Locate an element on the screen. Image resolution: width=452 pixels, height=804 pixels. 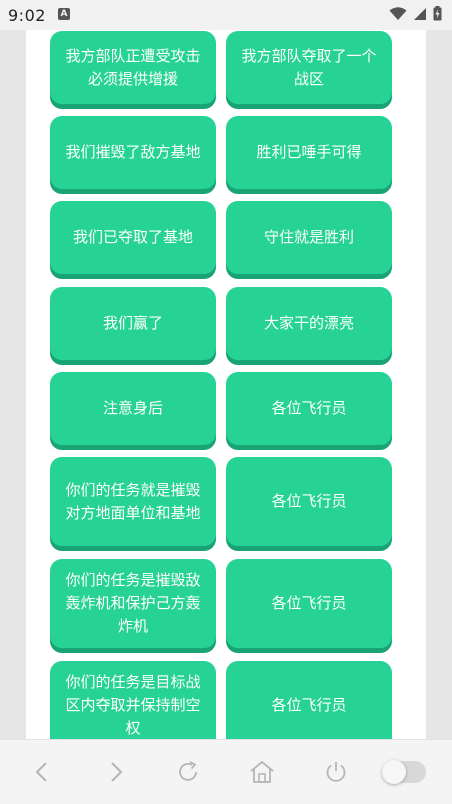
status-bar: 9:02 A is located at coordinates (226, 15).